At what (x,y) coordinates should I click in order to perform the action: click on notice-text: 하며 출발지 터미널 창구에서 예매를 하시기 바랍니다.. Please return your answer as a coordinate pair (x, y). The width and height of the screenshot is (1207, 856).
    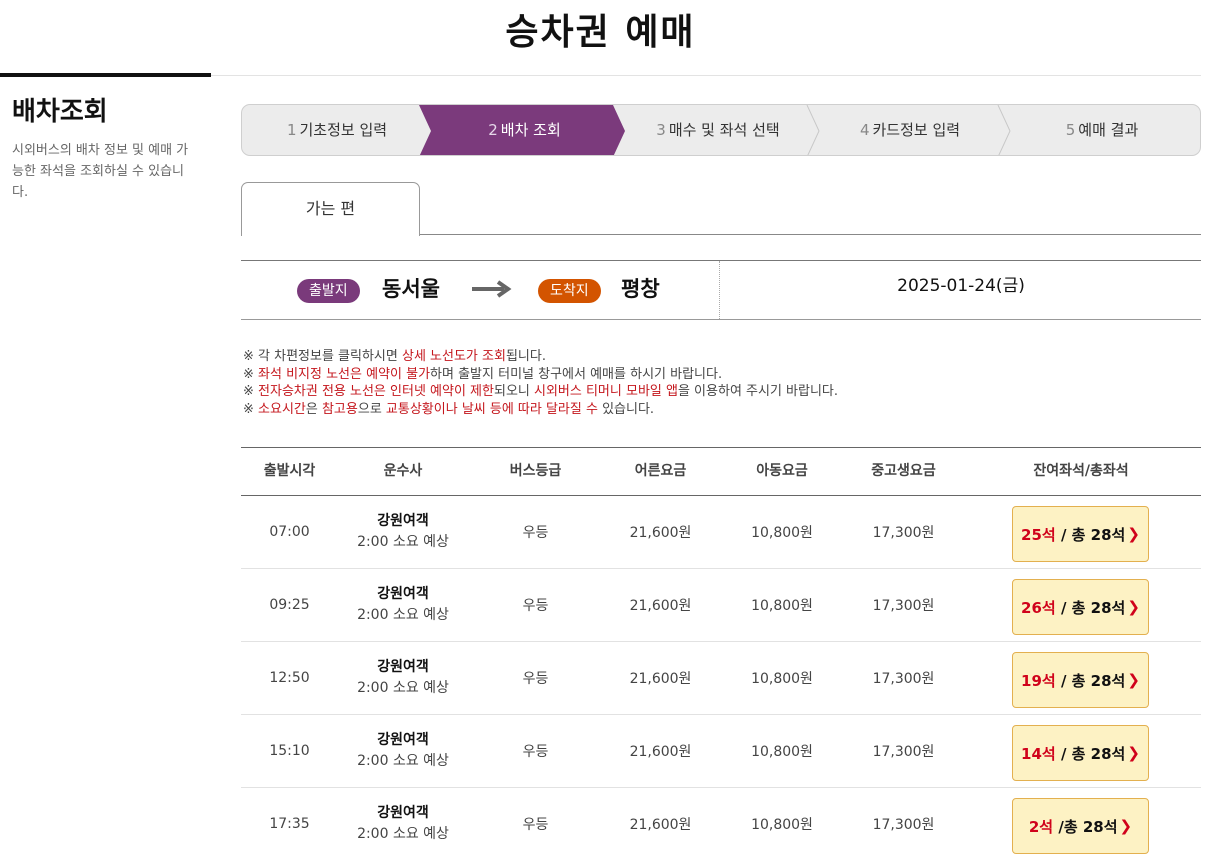
    Looking at the image, I should click on (576, 374).